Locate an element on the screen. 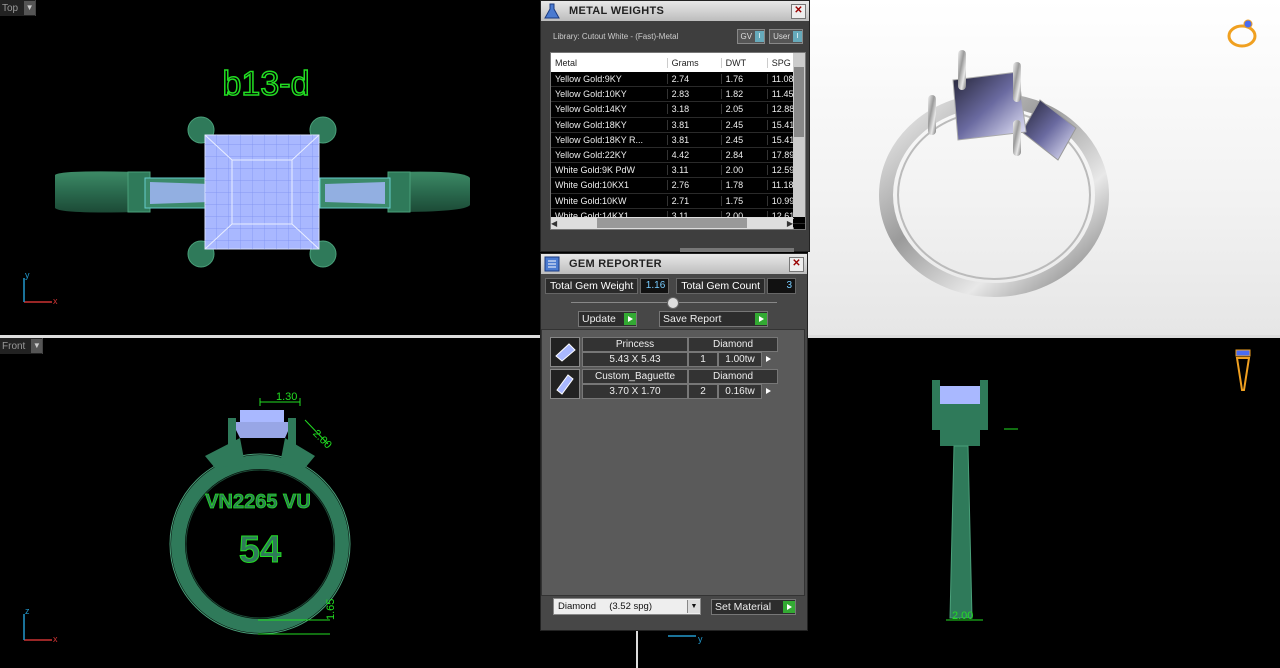 The height and width of the screenshot is (668, 1280). table-row: White Gold:9K PdW 3.11 2.00 12.59 is located at coordinates (678, 171).